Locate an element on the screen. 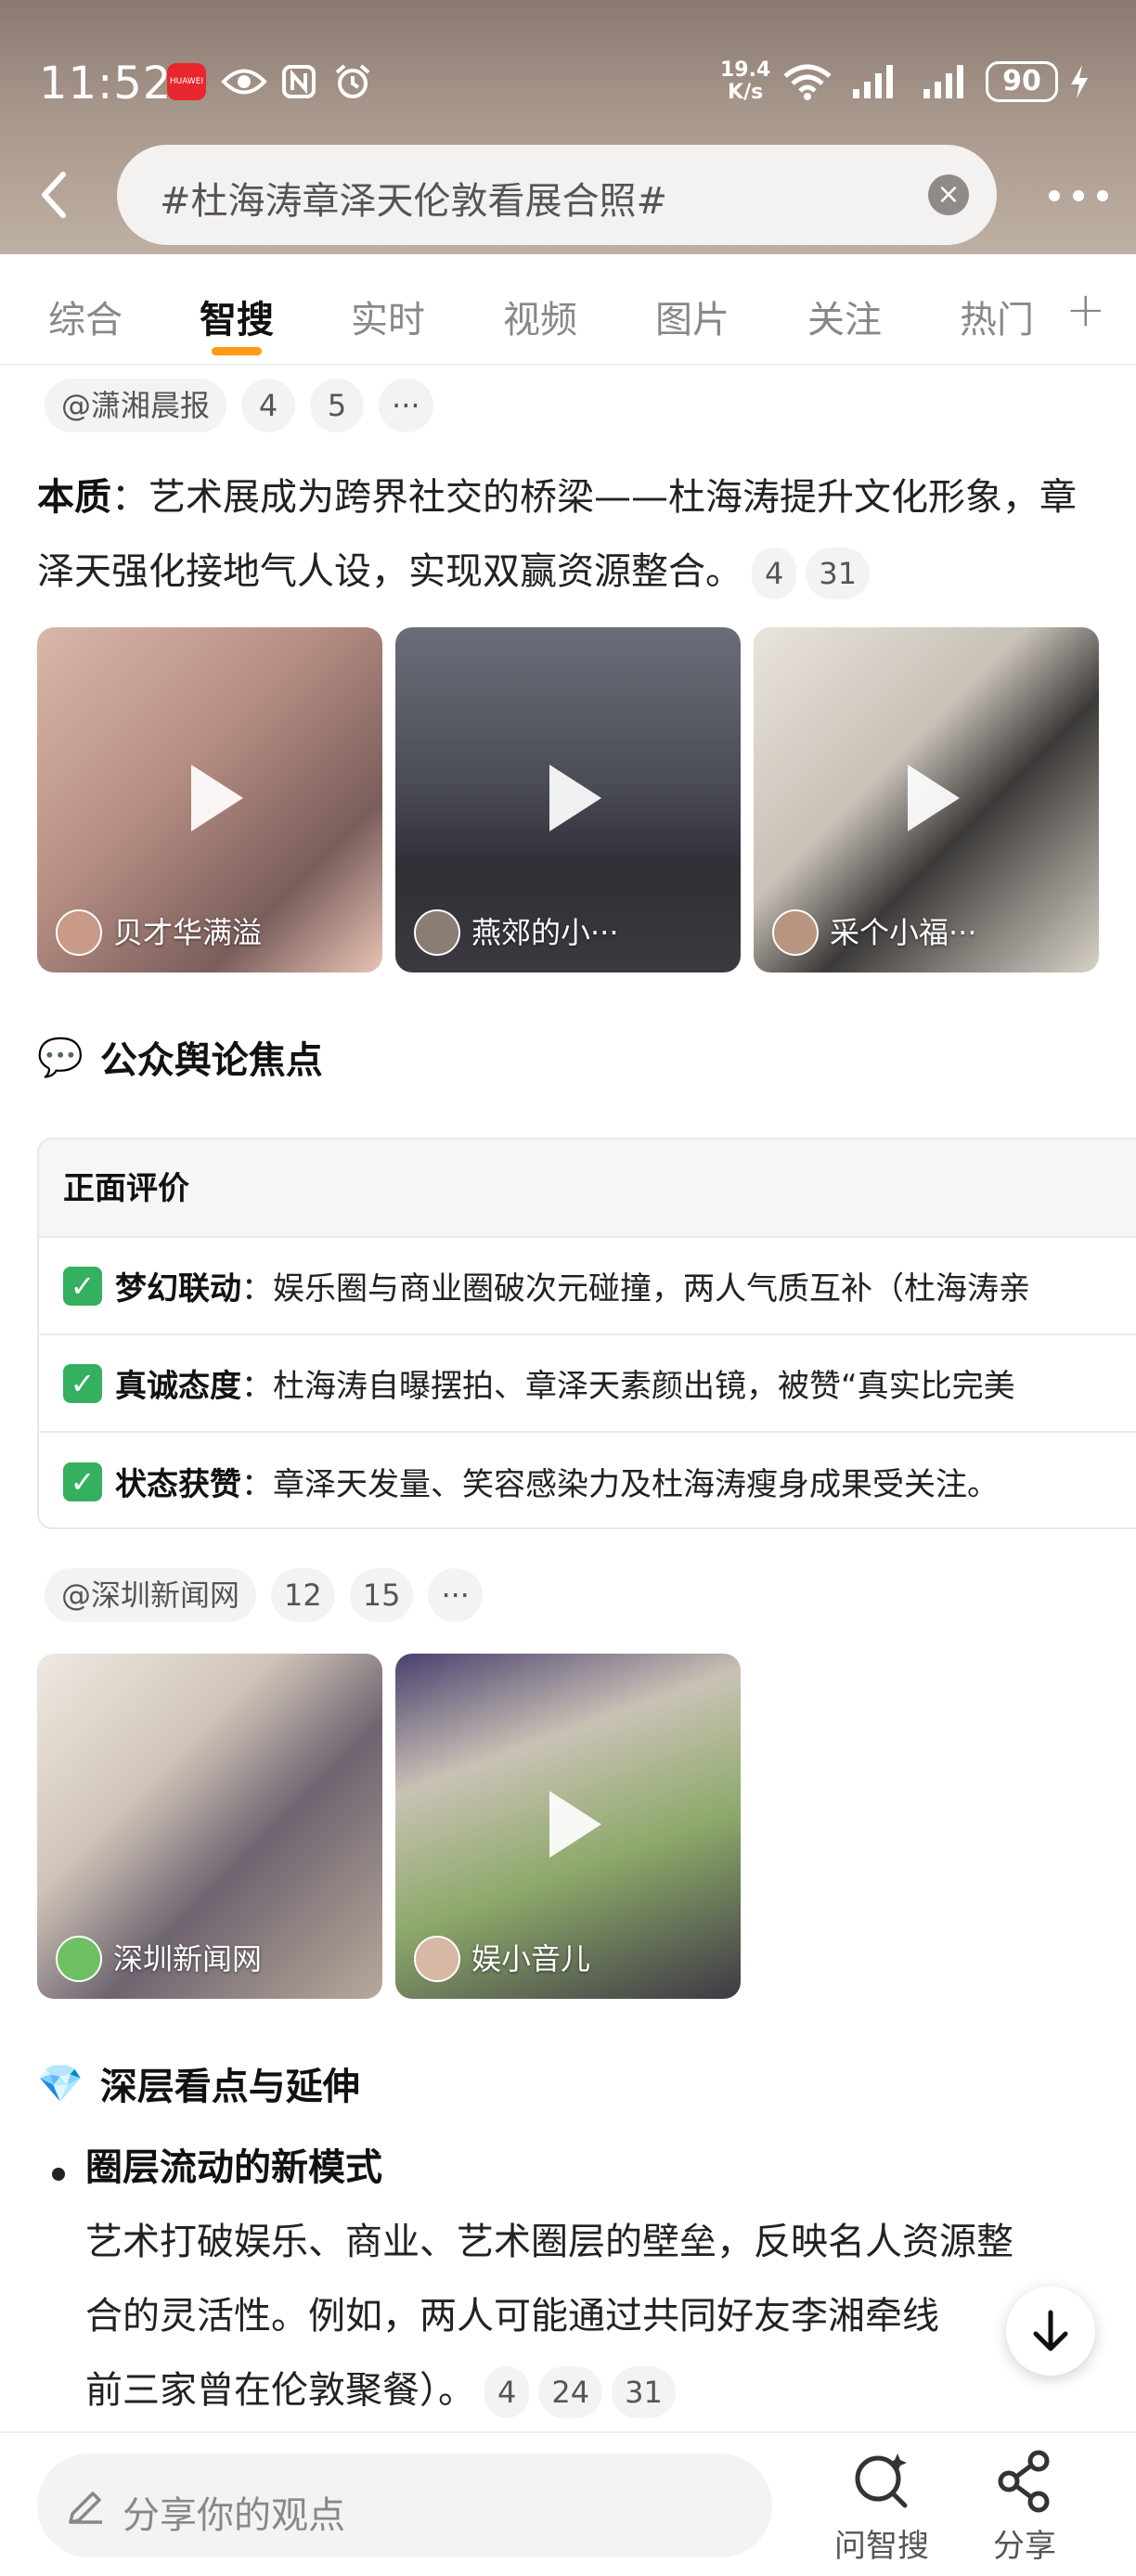  arrow-down-icon is located at coordinates (1050, 2330).